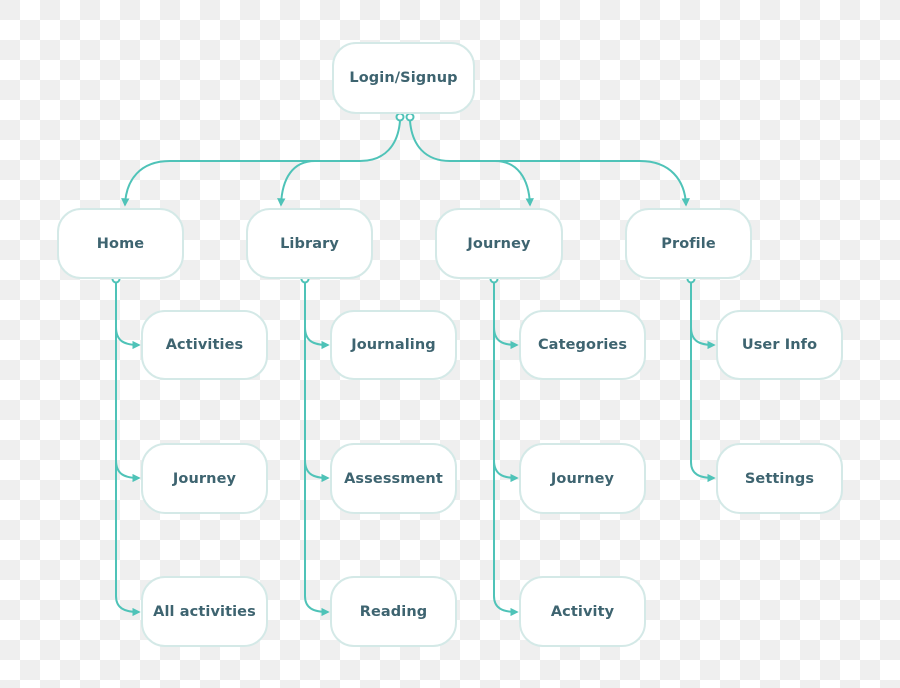  I want to click on connector-dot-right, so click(410, 117).